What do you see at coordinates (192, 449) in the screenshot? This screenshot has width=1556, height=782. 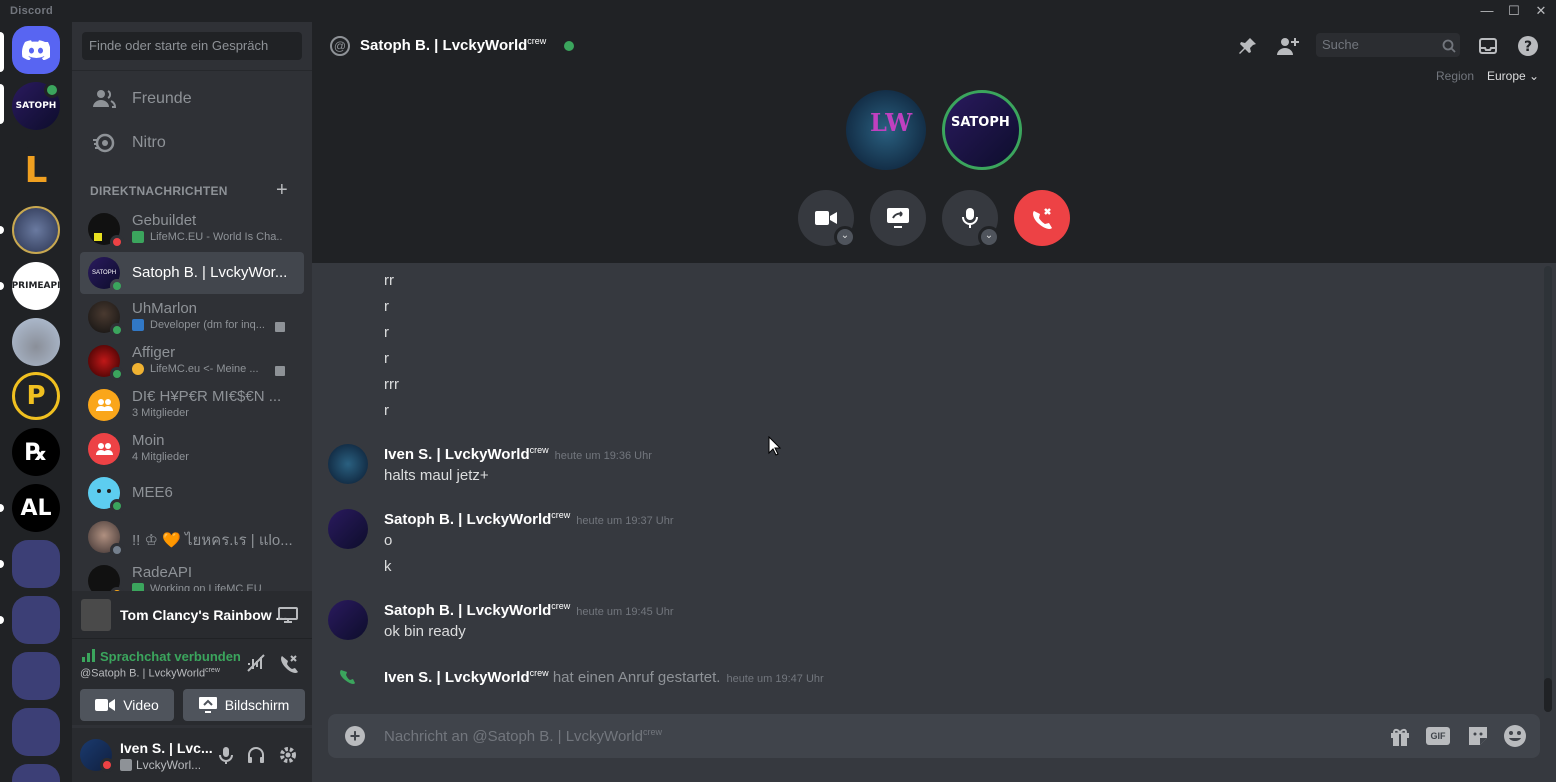 I see `dm-item-group-moin: Moin 4 Mitglieder` at bounding box center [192, 449].